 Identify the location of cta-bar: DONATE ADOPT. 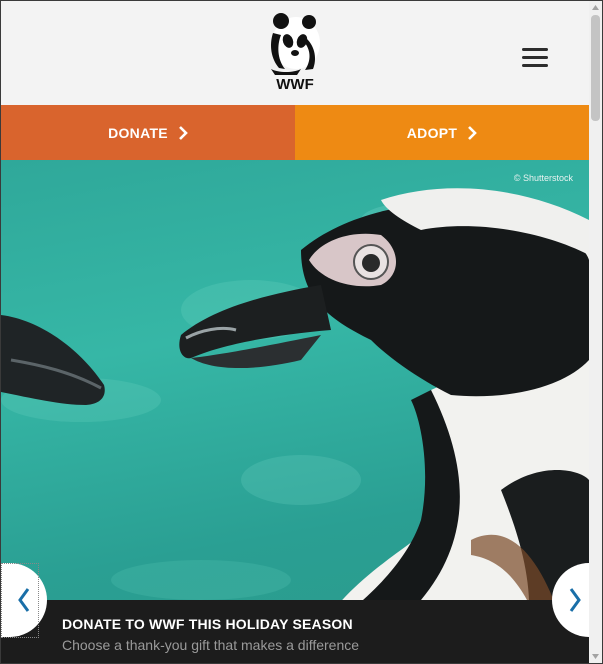
(295, 132).